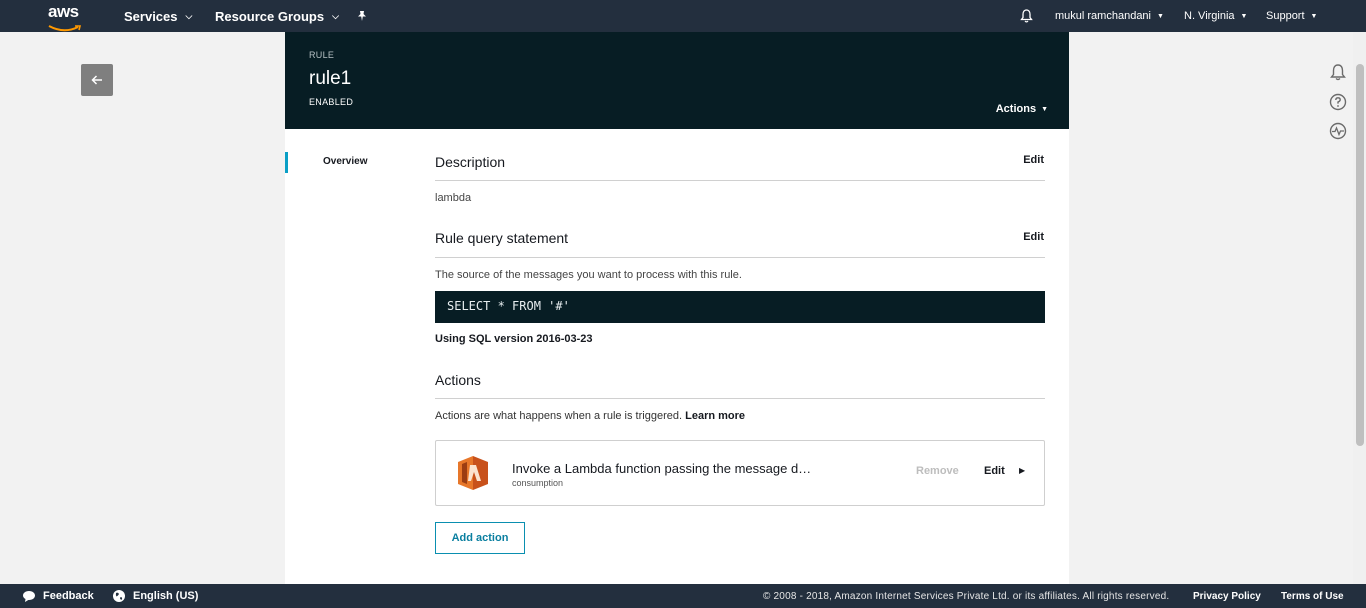 The height and width of the screenshot is (608, 1366). I want to click on services-menu: Services ⌵, so click(158, 16).